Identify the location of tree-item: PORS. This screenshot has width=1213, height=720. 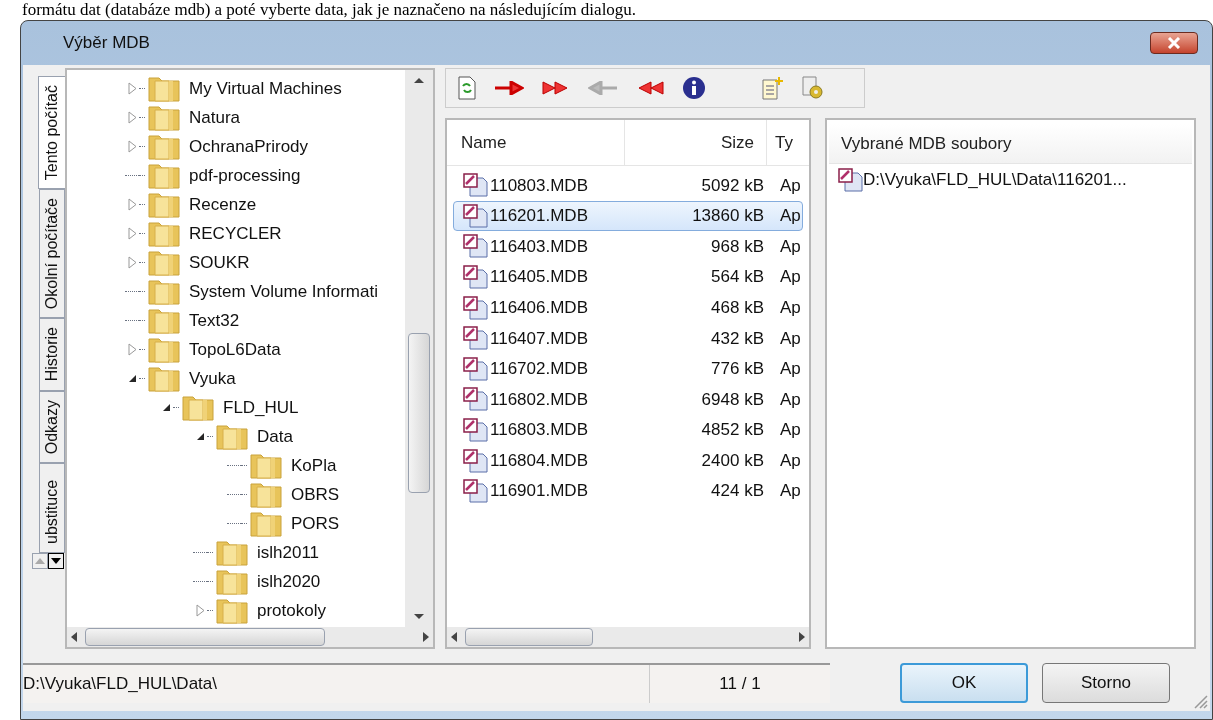
(315, 523).